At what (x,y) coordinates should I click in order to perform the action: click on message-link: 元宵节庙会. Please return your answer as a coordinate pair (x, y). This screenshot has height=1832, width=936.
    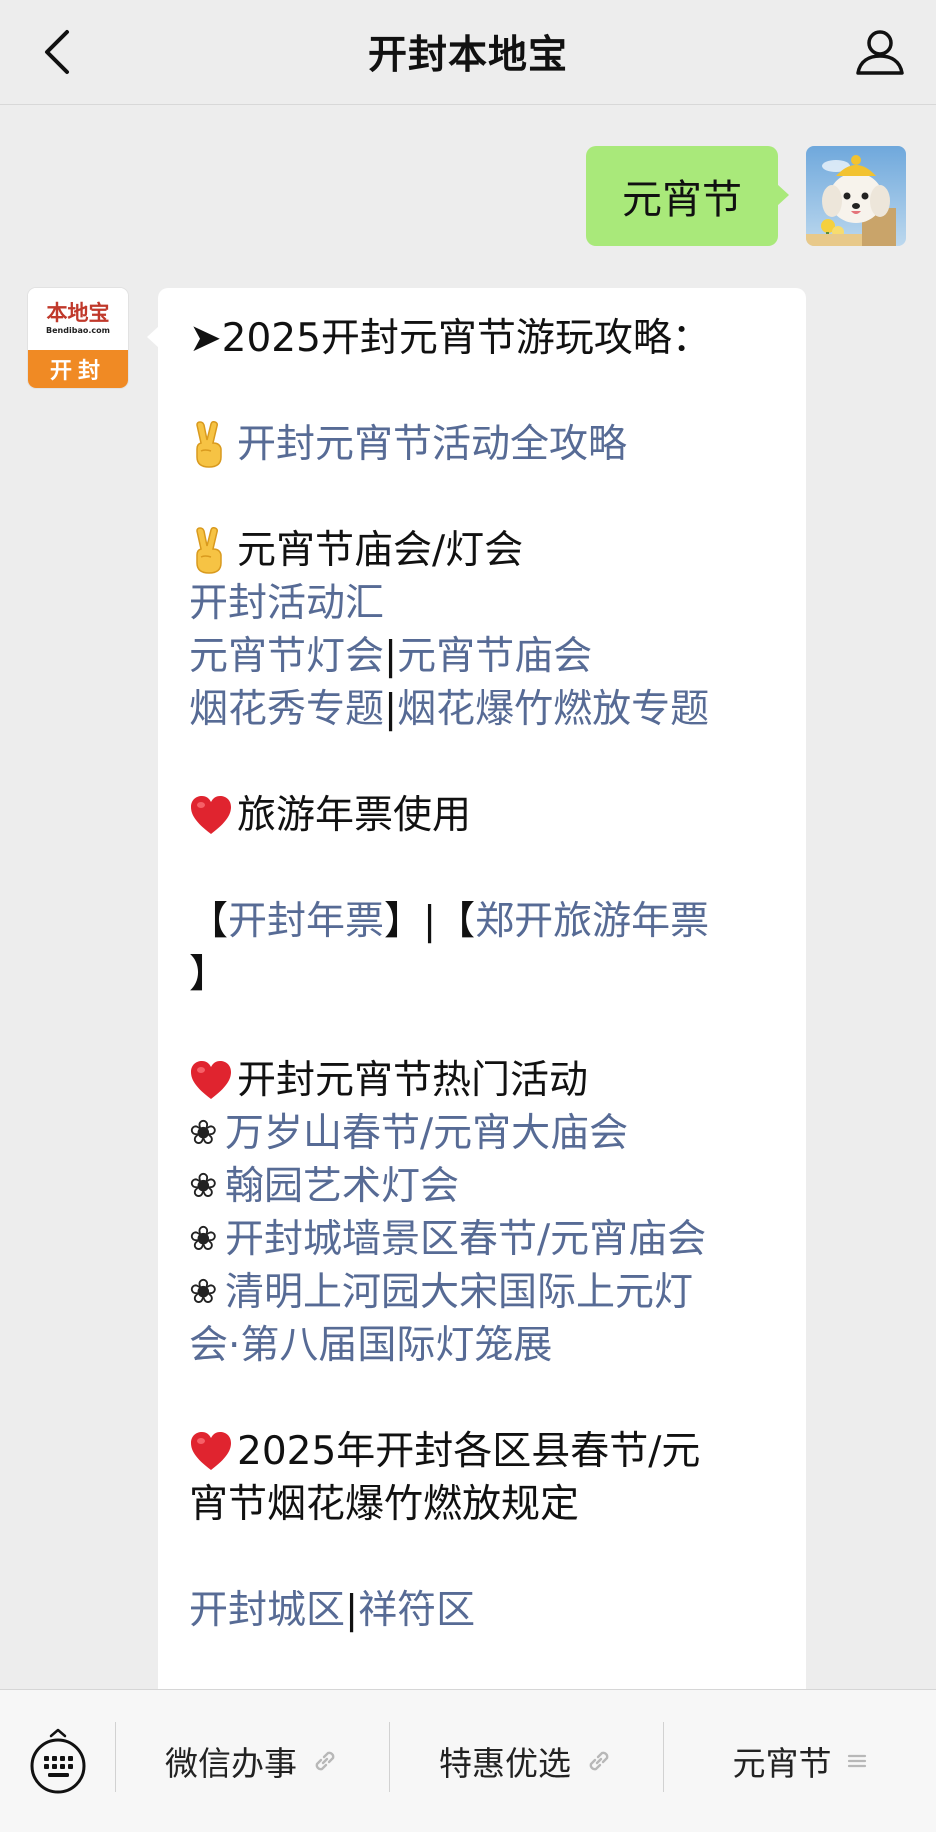
    Looking at the image, I should click on (494, 656).